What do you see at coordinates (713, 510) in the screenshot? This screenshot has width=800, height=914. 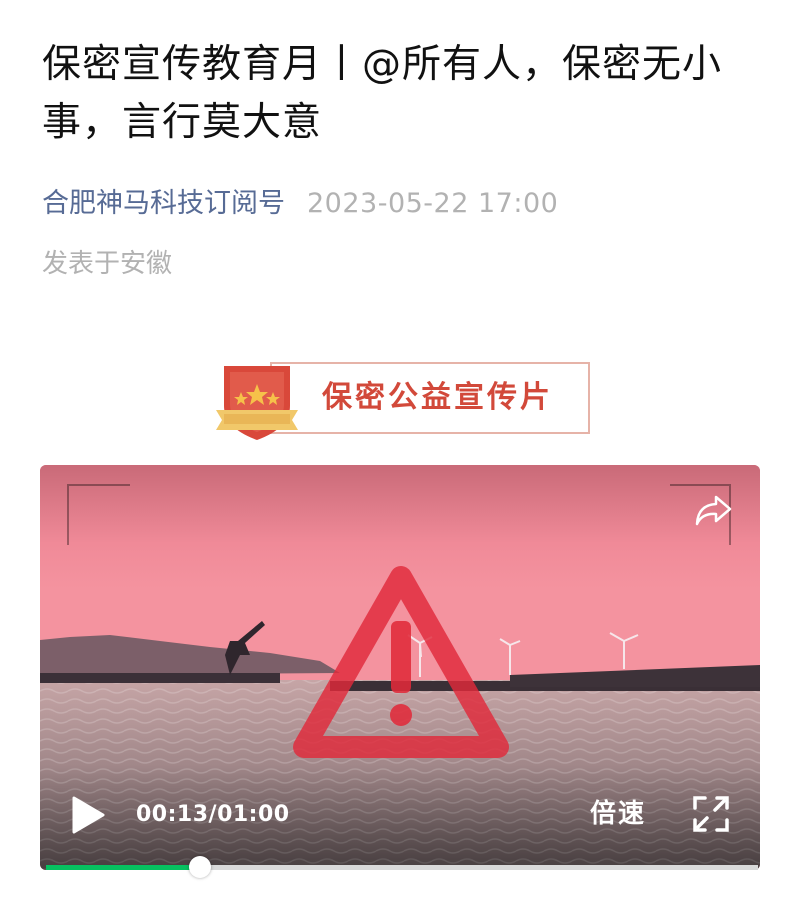 I see `share-icon` at bounding box center [713, 510].